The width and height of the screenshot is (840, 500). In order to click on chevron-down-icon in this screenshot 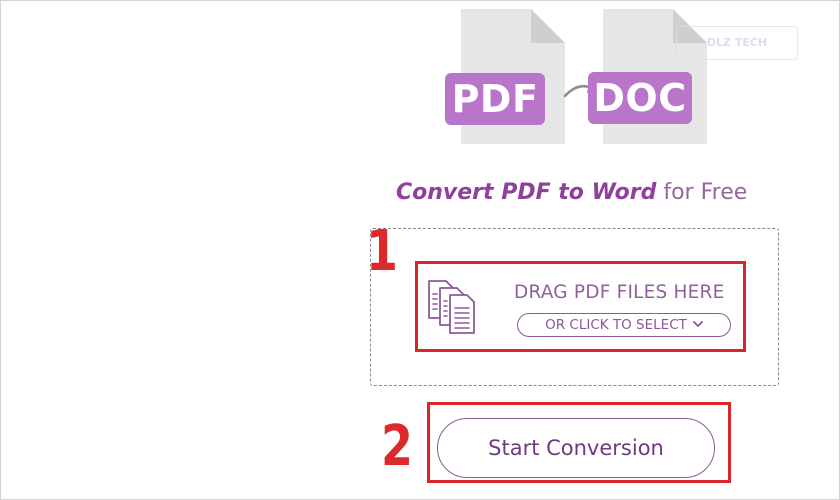, I will do `click(697, 324)`.